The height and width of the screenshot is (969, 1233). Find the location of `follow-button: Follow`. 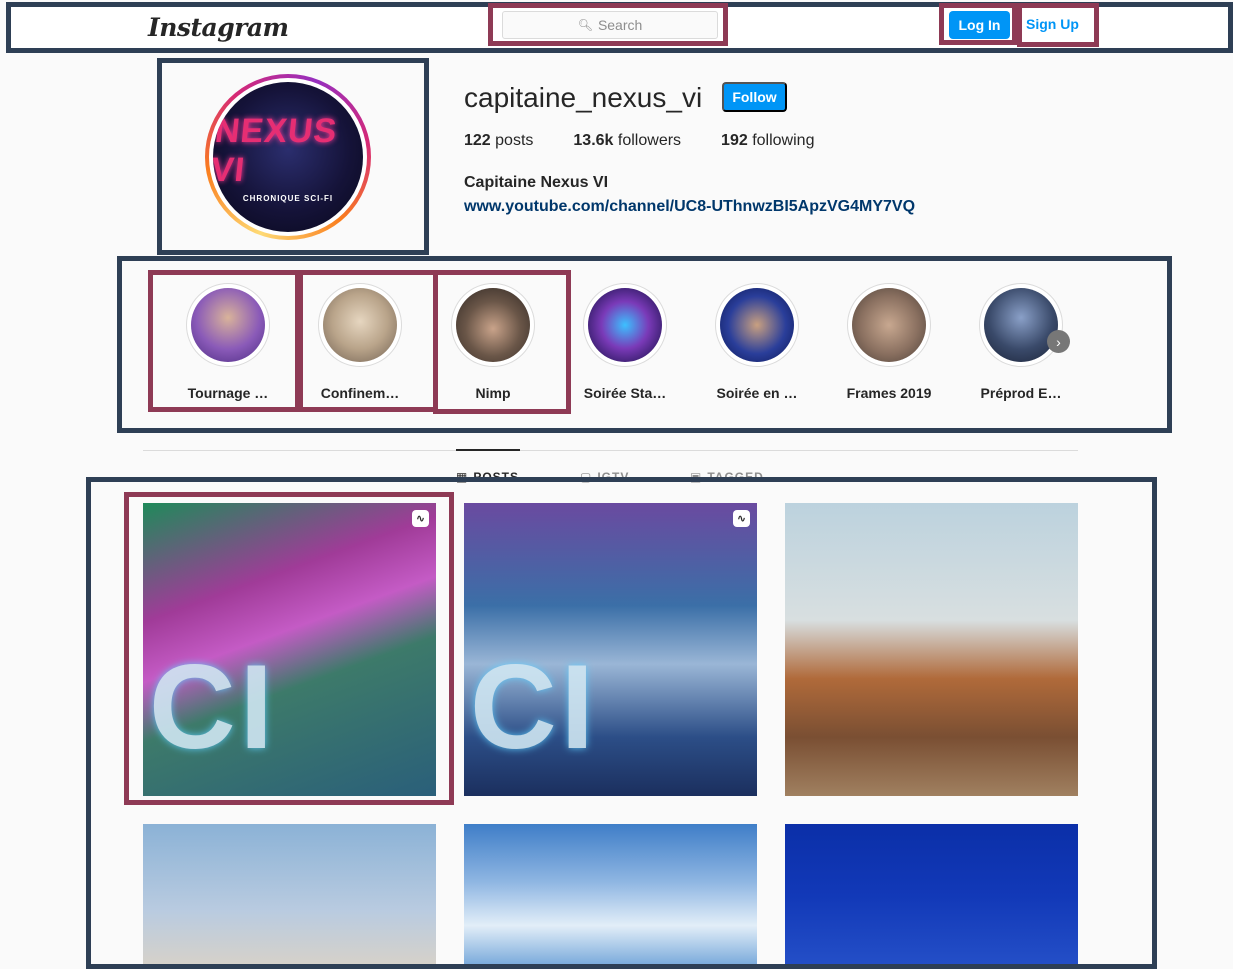

follow-button: Follow is located at coordinates (754, 97).